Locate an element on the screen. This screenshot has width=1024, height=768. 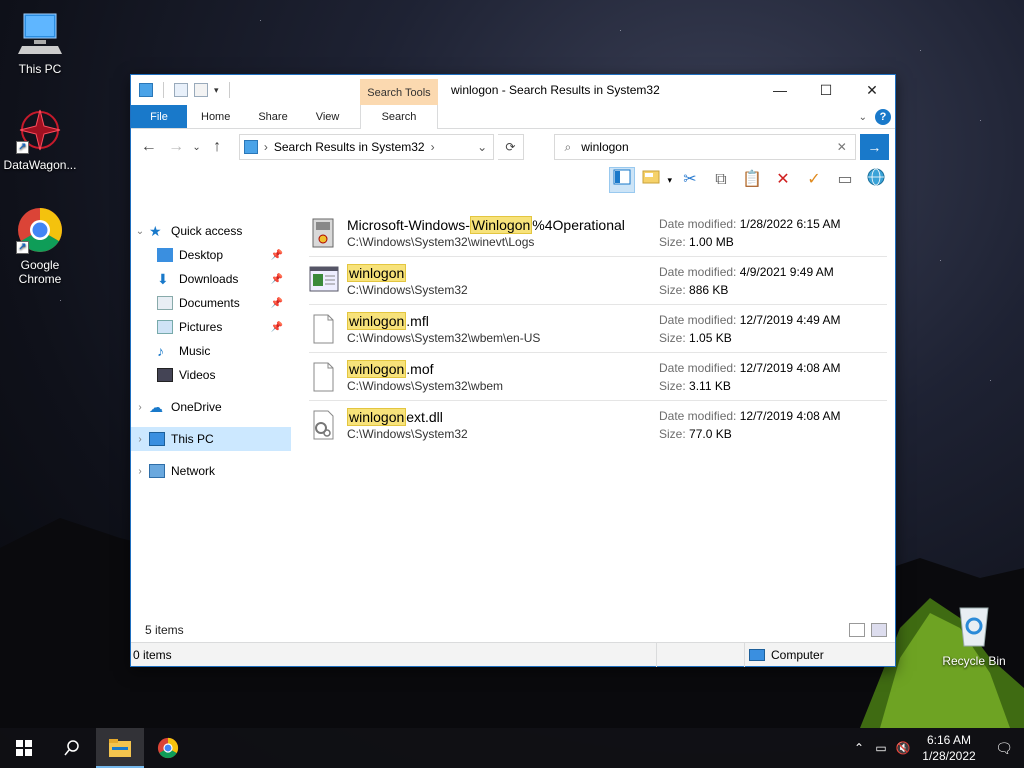
expand-ribbon-chevron-icon: ⌄ is located at coordinates (863, 117).